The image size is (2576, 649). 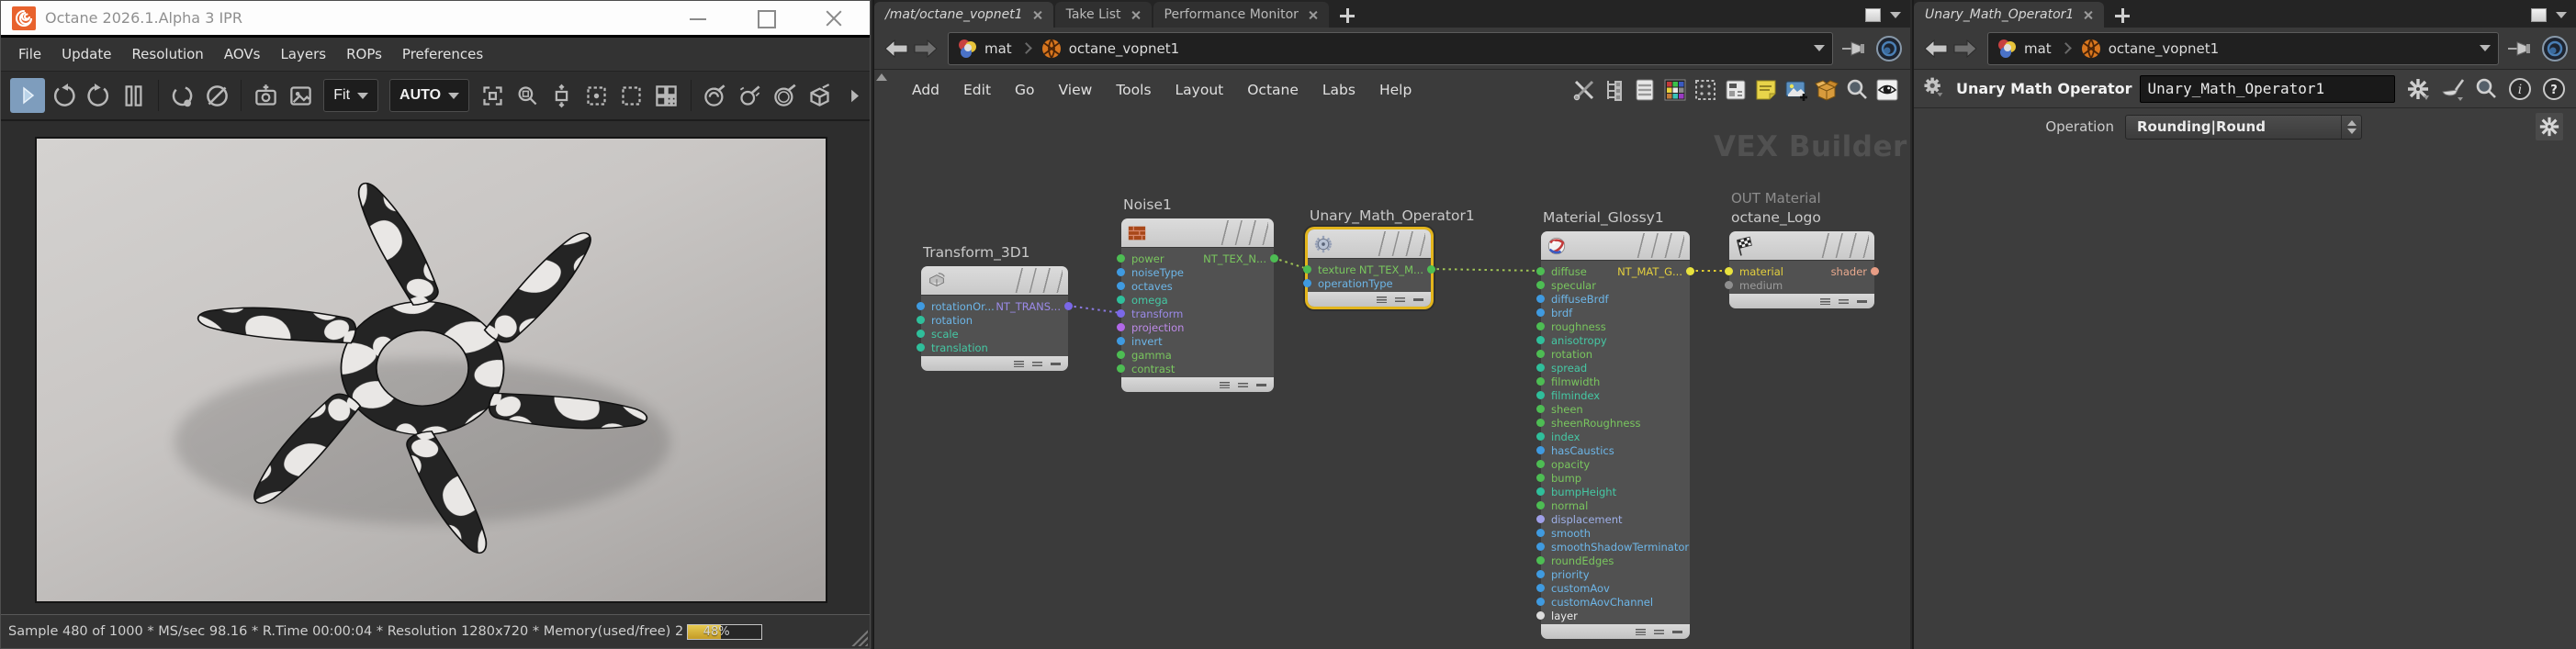 What do you see at coordinates (1195, 327) in the screenshot?
I see `node-param-row: projection` at bounding box center [1195, 327].